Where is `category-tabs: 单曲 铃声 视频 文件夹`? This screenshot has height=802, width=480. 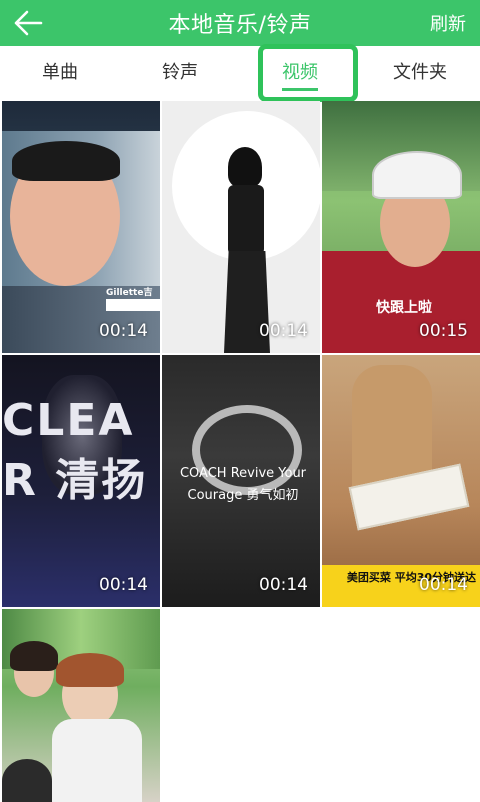 category-tabs: 单曲 铃声 视频 文件夹 is located at coordinates (240, 71).